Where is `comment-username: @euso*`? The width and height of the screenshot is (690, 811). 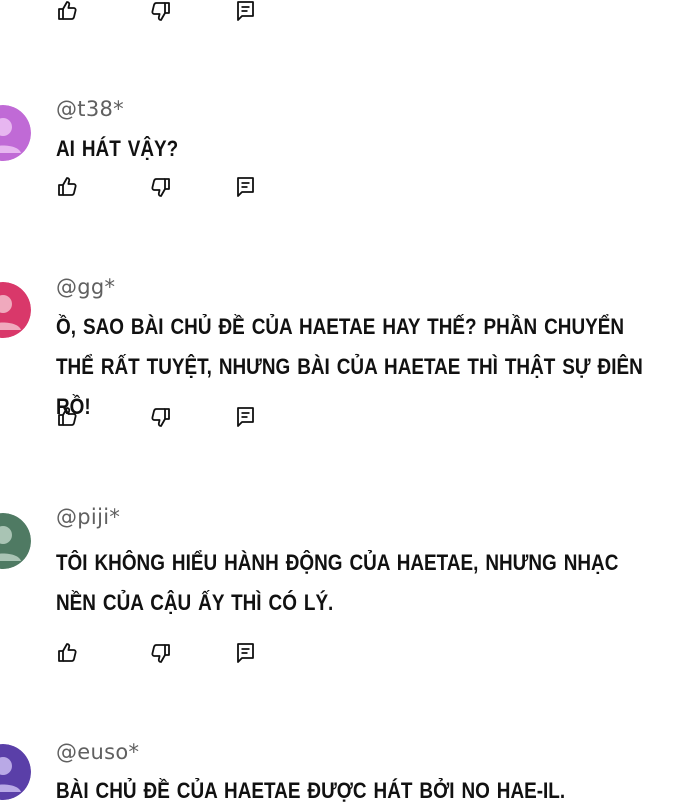 comment-username: @euso* is located at coordinates (97, 752).